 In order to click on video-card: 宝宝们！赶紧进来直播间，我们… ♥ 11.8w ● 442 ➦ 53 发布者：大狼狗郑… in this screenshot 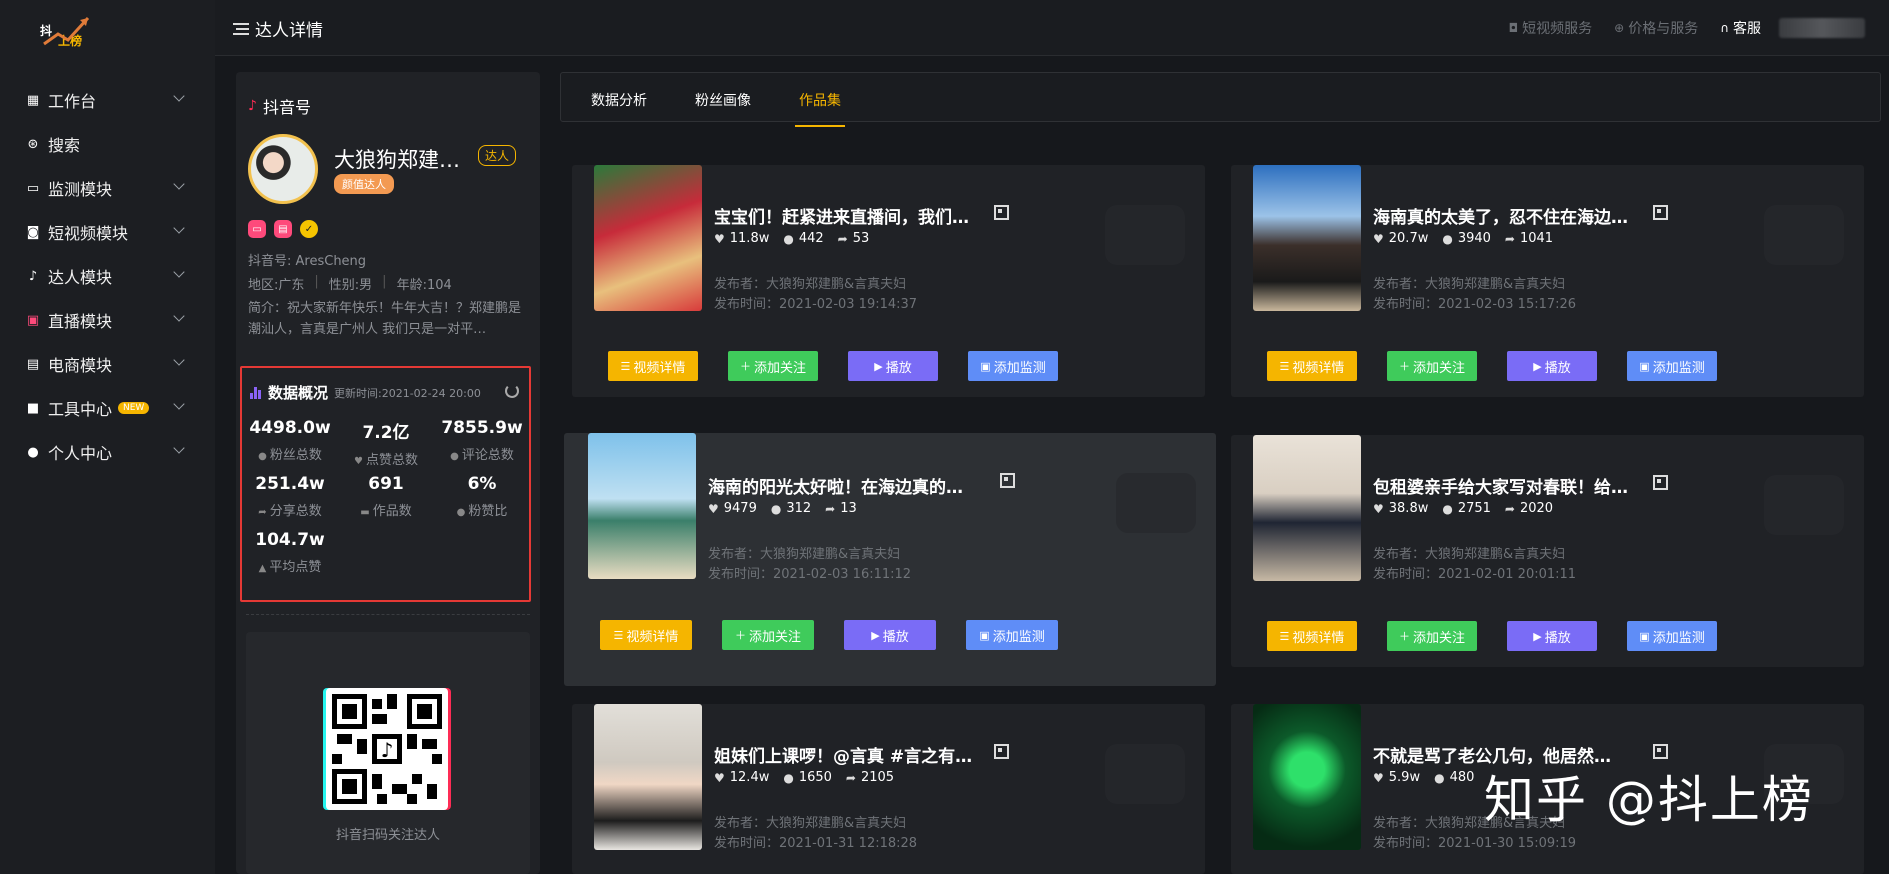, I will do `click(888, 281)`.